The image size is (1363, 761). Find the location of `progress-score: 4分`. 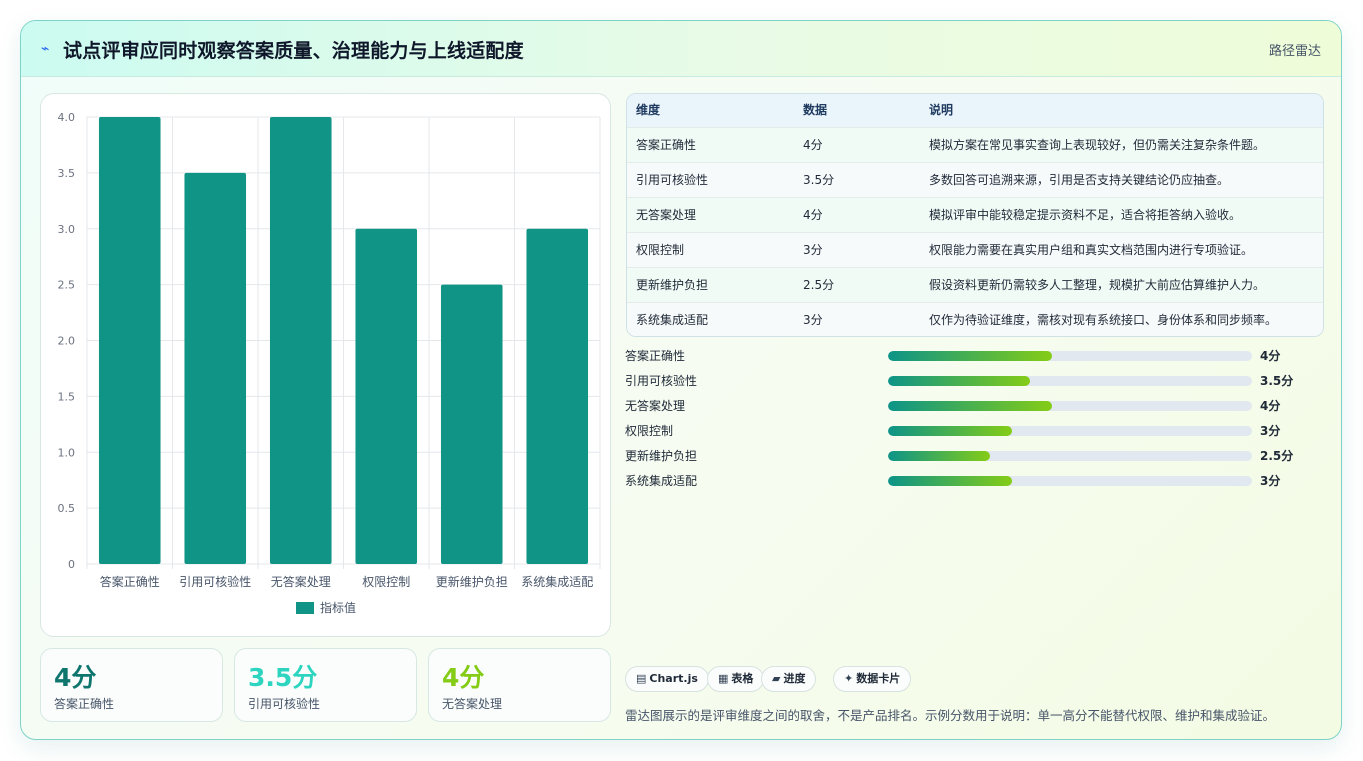

progress-score: 4分 is located at coordinates (1270, 406).